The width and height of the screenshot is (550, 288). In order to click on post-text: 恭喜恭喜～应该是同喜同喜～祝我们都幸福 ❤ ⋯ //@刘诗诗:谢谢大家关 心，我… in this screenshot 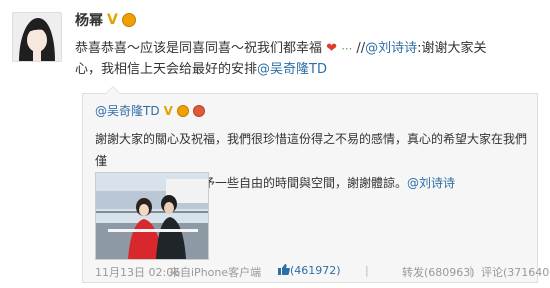, I will do `click(307, 59)`.